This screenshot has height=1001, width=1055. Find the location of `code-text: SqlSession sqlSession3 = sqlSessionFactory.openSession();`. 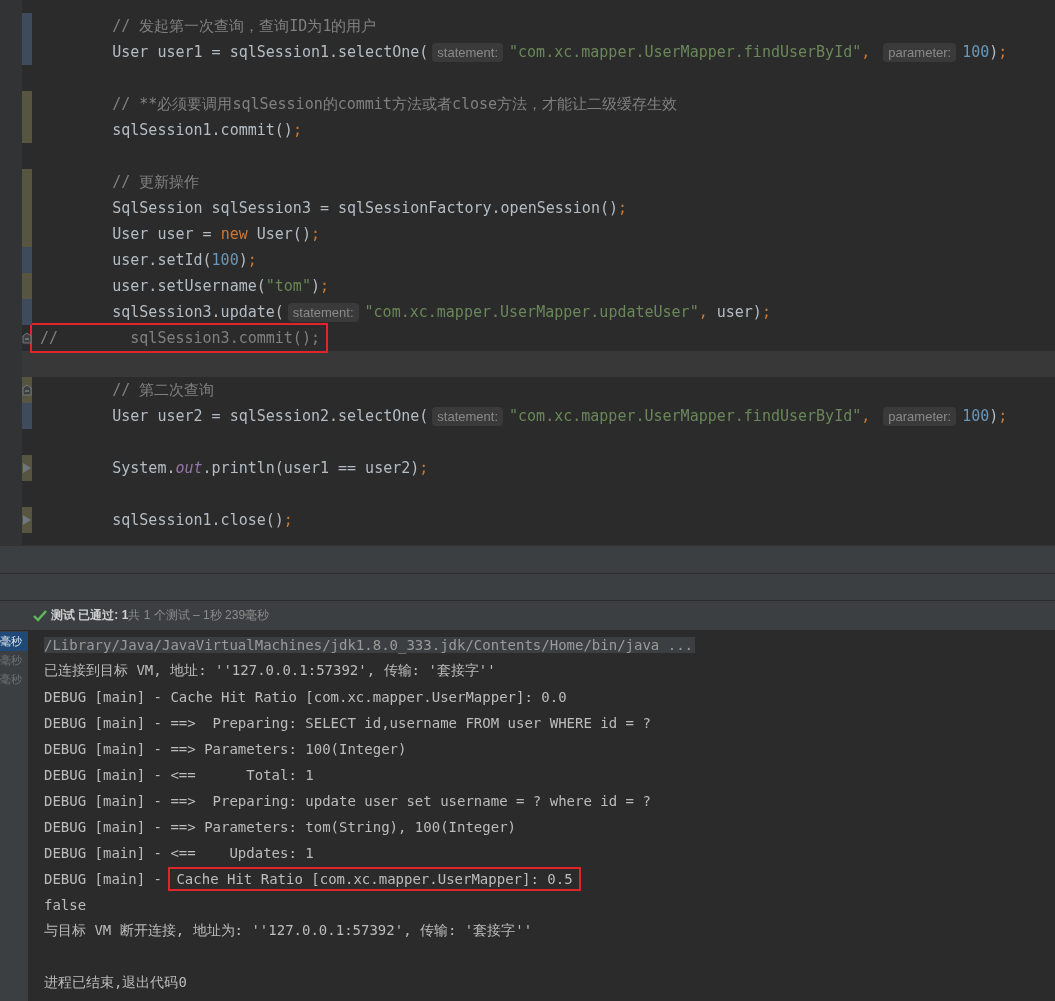

code-text: SqlSession sqlSession3 = sqlSessionFactory.openSession(); is located at coordinates (369, 208).